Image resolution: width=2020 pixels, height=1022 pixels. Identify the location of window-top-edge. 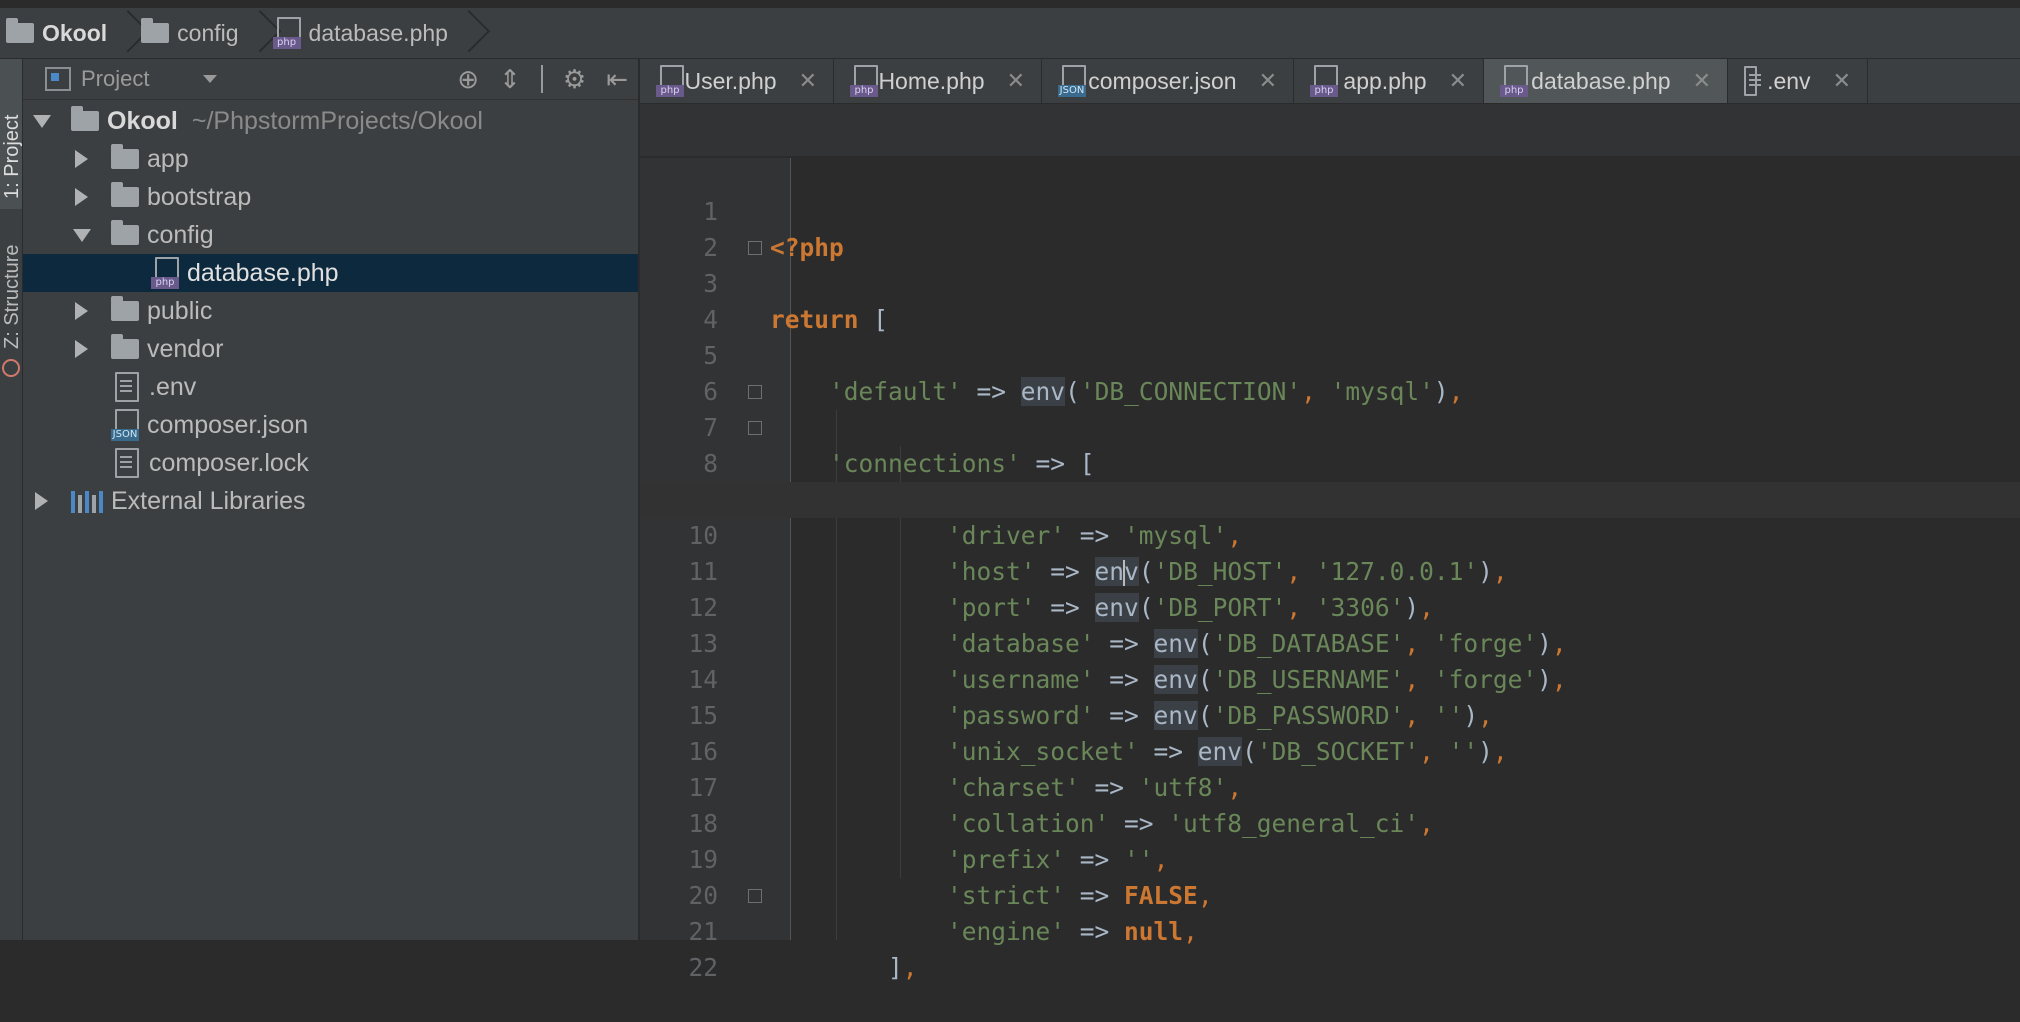
(1010, 4).